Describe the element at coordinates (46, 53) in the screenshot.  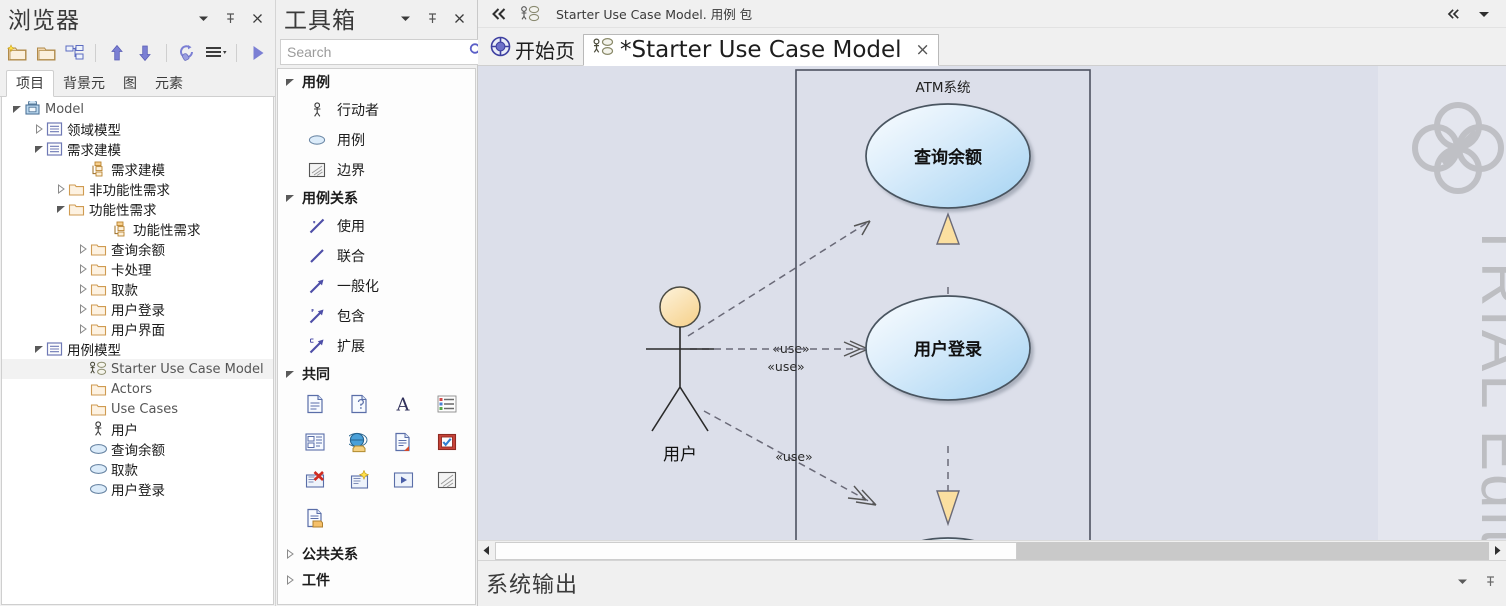
I see `open-folder-icon` at that location.